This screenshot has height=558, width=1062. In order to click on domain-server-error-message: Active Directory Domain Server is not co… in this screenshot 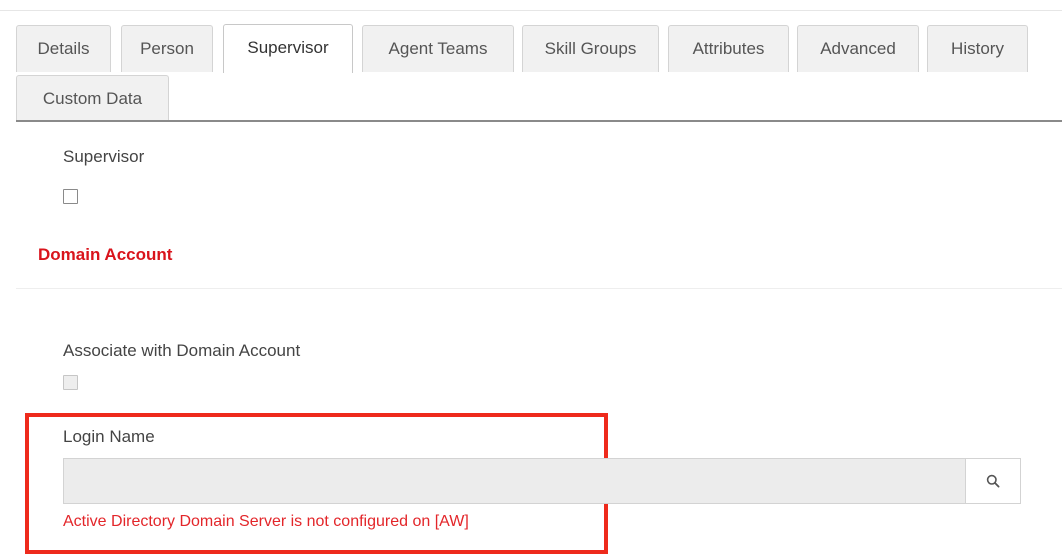, I will do `click(266, 521)`.